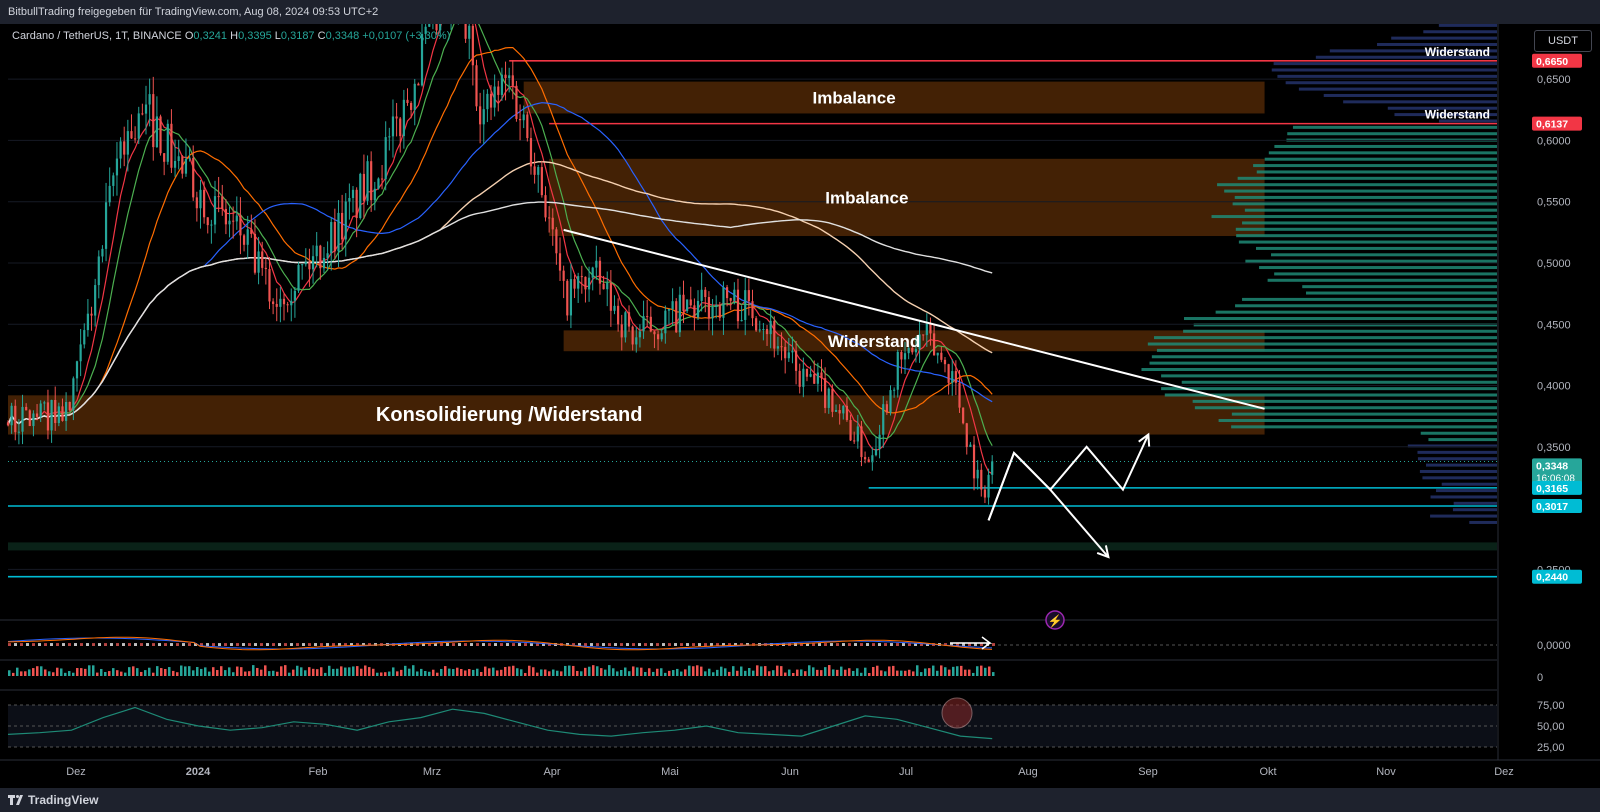  Describe the element at coordinates (854, 98) in the screenshot. I see `zone-label-0: Imbalance` at that location.